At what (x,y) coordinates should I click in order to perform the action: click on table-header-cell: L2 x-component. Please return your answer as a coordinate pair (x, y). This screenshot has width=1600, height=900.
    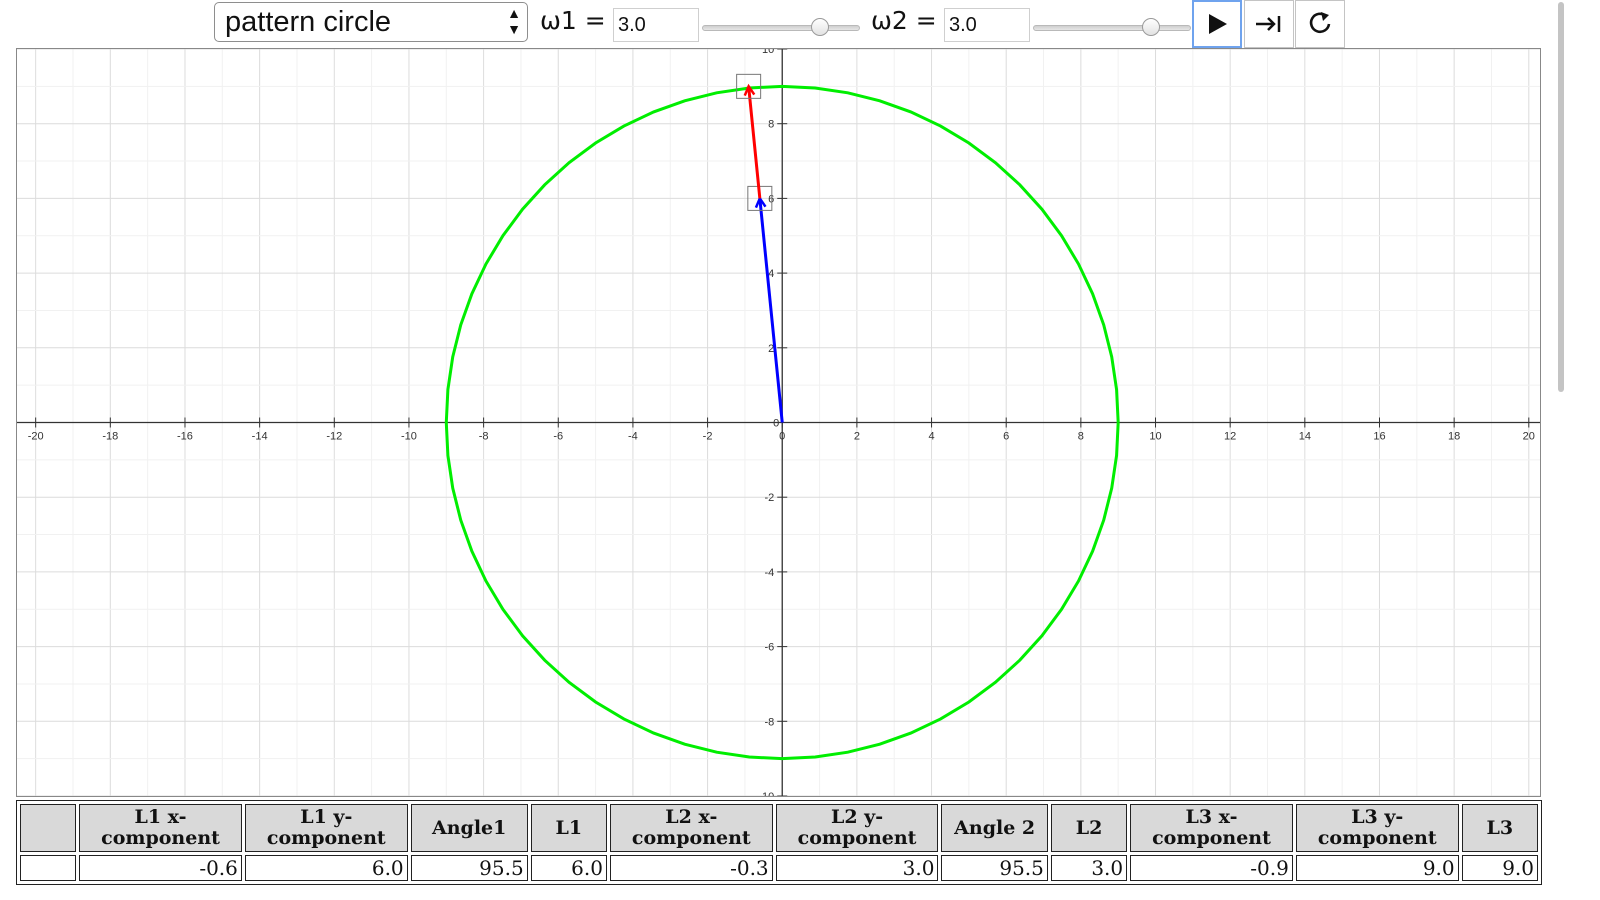
    Looking at the image, I should click on (691, 828).